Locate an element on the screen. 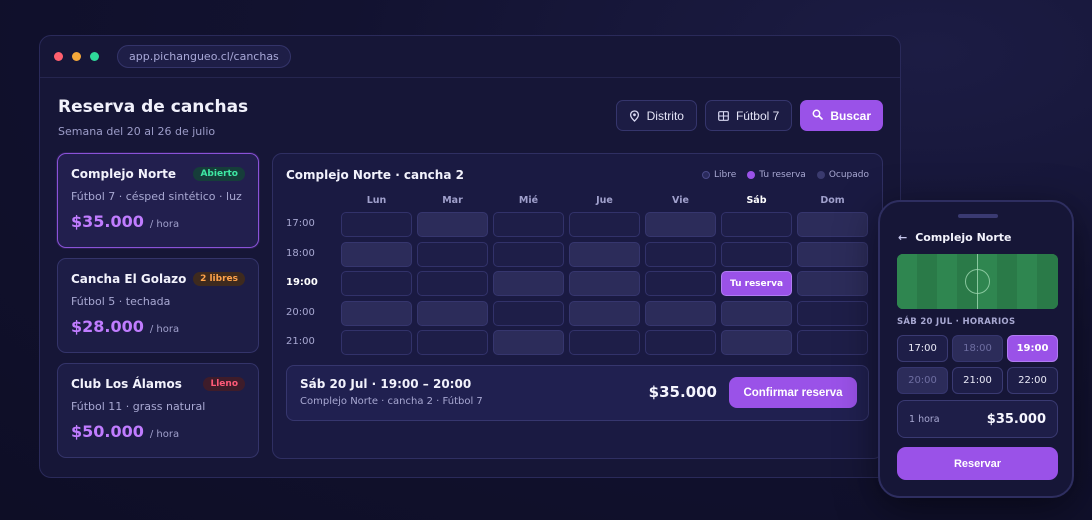 The image size is (1092, 520). legend-label: Libre is located at coordinates (725, 175).